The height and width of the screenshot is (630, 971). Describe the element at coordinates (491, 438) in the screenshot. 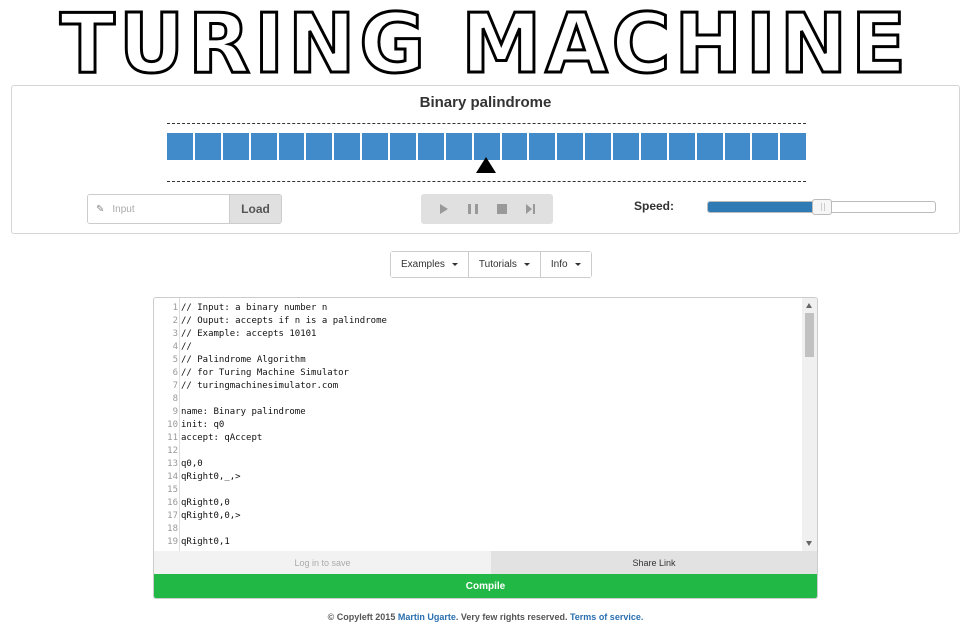

I see `code-line: accept: qAccept` at that location.